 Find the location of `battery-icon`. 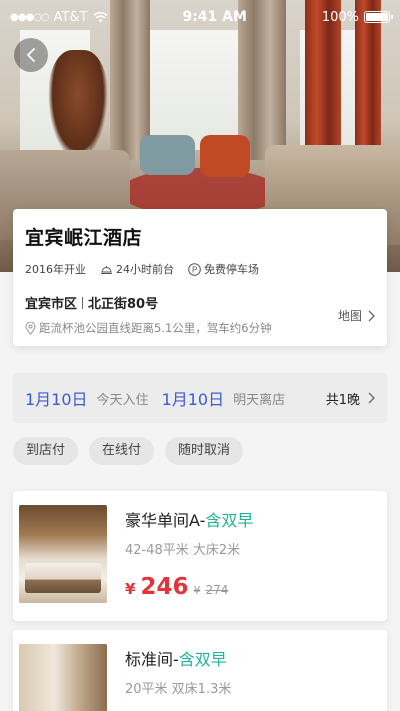

battery-icon is located at coordinates (378, 17).